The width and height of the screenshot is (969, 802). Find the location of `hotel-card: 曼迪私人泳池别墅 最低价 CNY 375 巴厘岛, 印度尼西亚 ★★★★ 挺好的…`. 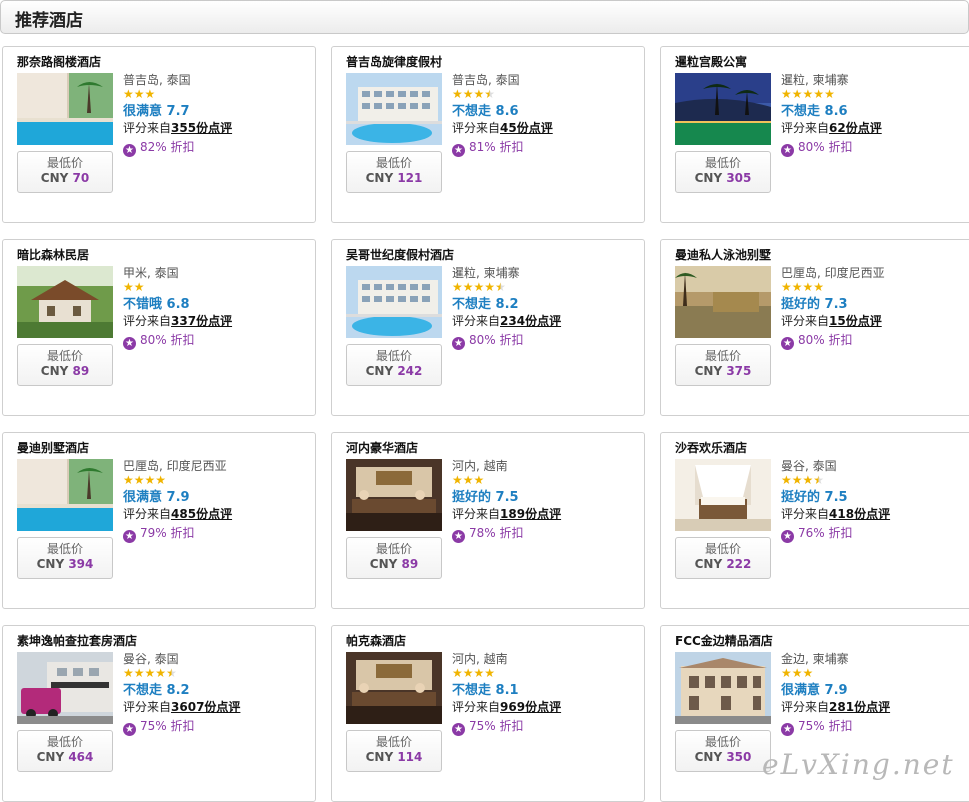

hotel-card: 曼迪私人泳池别墅 最低价 CNY 375 巴厘岛, 印度尼西亚 ★★★★ 挺好的… is located at coordinates (814, 327).